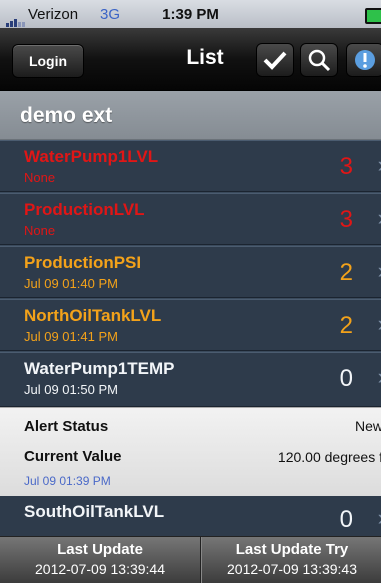  Describe the element at coordinates (94, 511) in the screenshot. I see `item-name: SouthOilTankLVL` at that location.